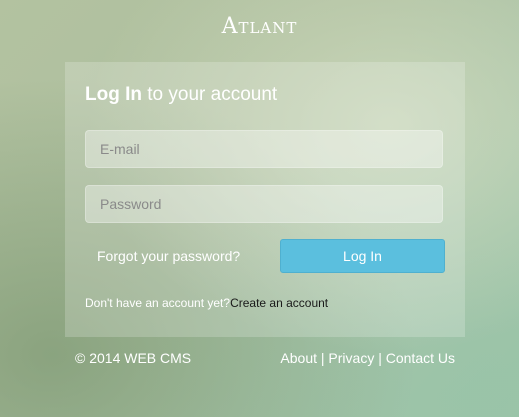 The image size is (519, 417). Describe the element at coordinates (168, 256) in the screenshot. I see `forgot-password-link: Forgot your password?` at that location.